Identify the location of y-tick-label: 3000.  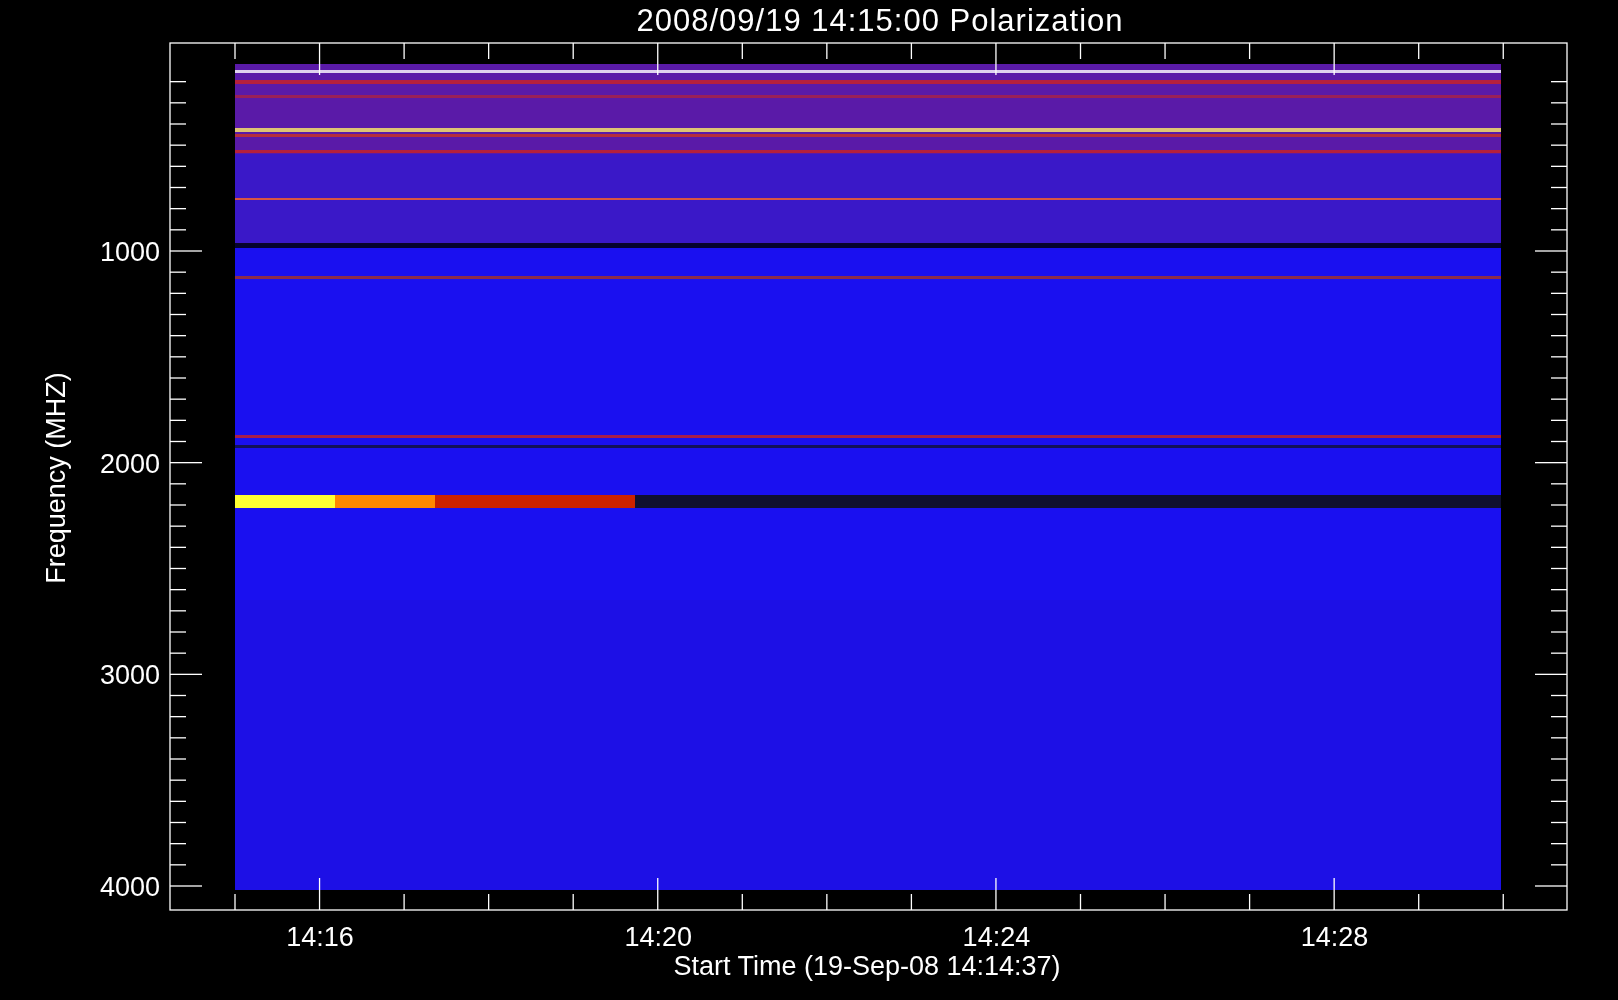
(129, 675).